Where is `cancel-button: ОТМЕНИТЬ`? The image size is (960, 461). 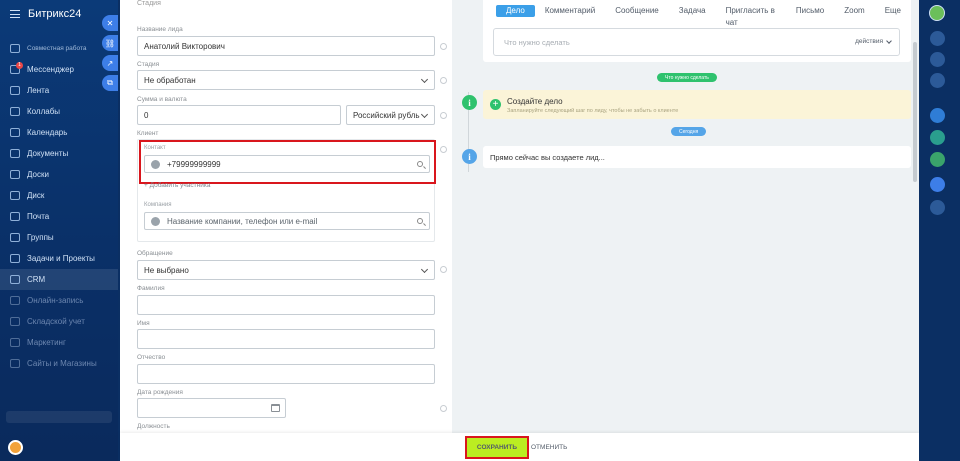 cancel-button: ОТМЕНИТЬ is located at coordinates (549, 447).